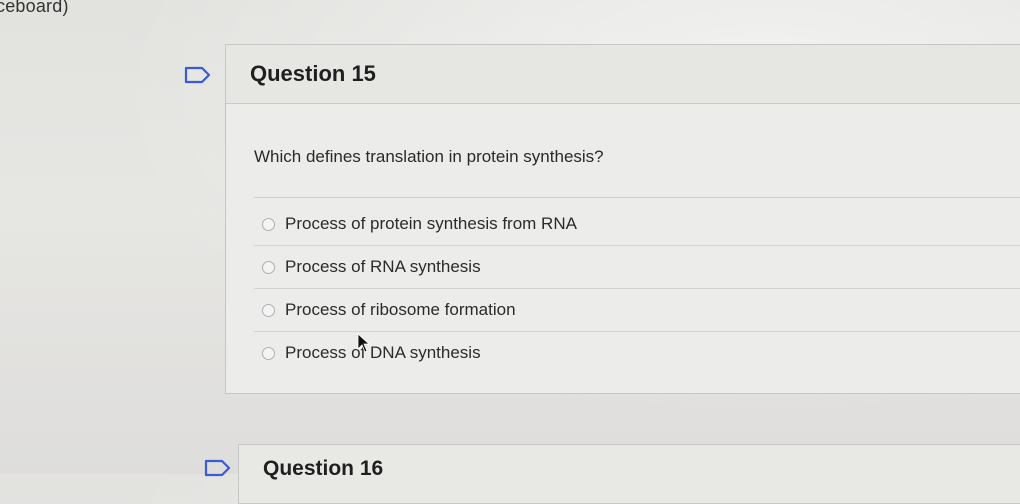 Image resolution: width=1020 pixels, height=504 pixels. I want to click on answer-label: Process of DNA synthesis, so click(383, 352).